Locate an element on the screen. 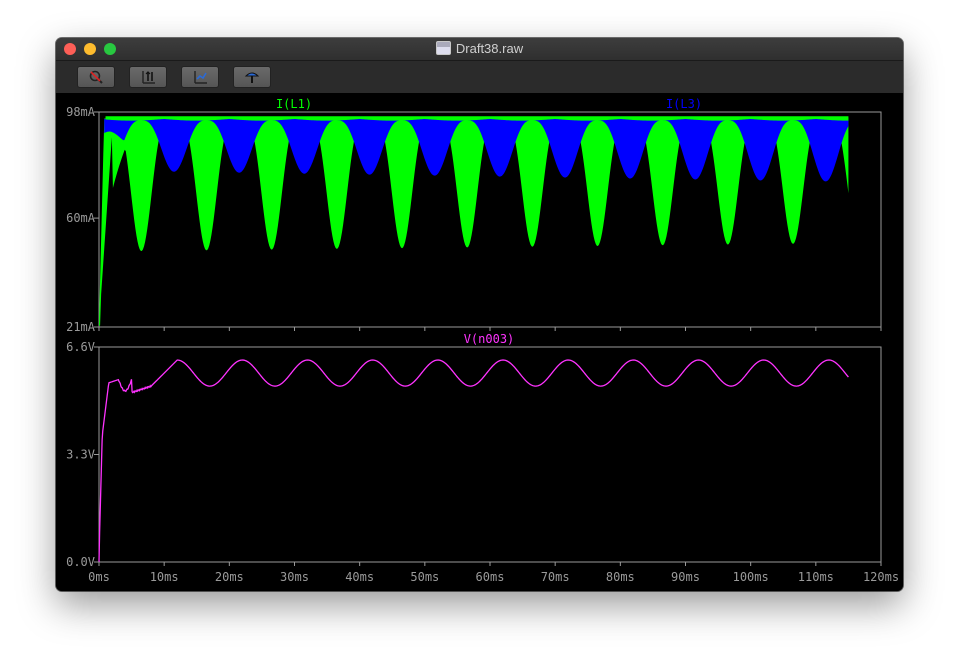 The image size is (959, 666). autorange-icon is located at coordinates (148, 77).